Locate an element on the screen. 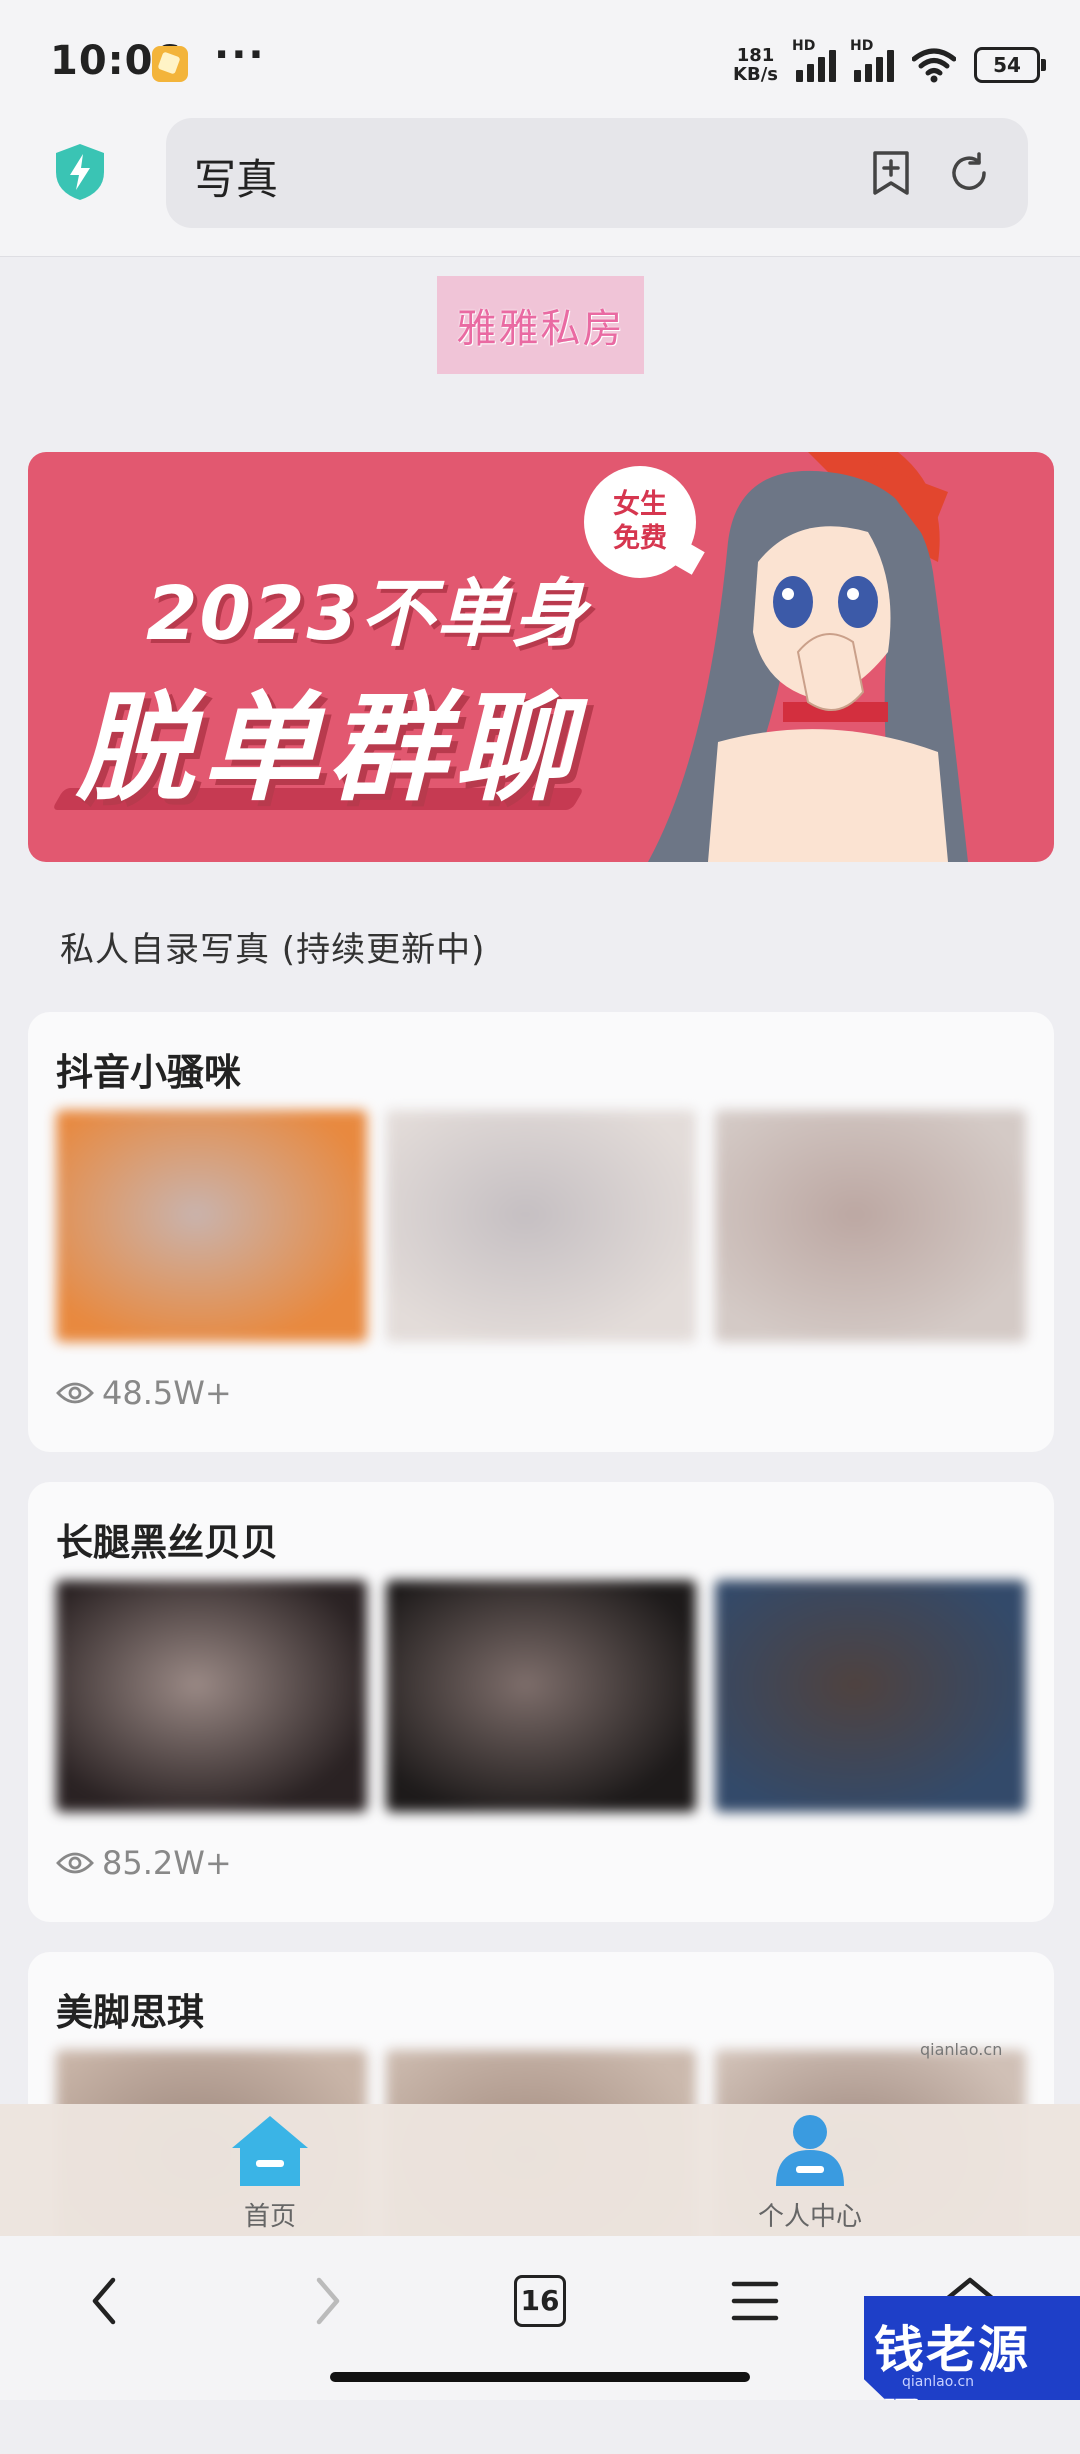  network-speed-value: 181 is located at coordinates (755, 55).